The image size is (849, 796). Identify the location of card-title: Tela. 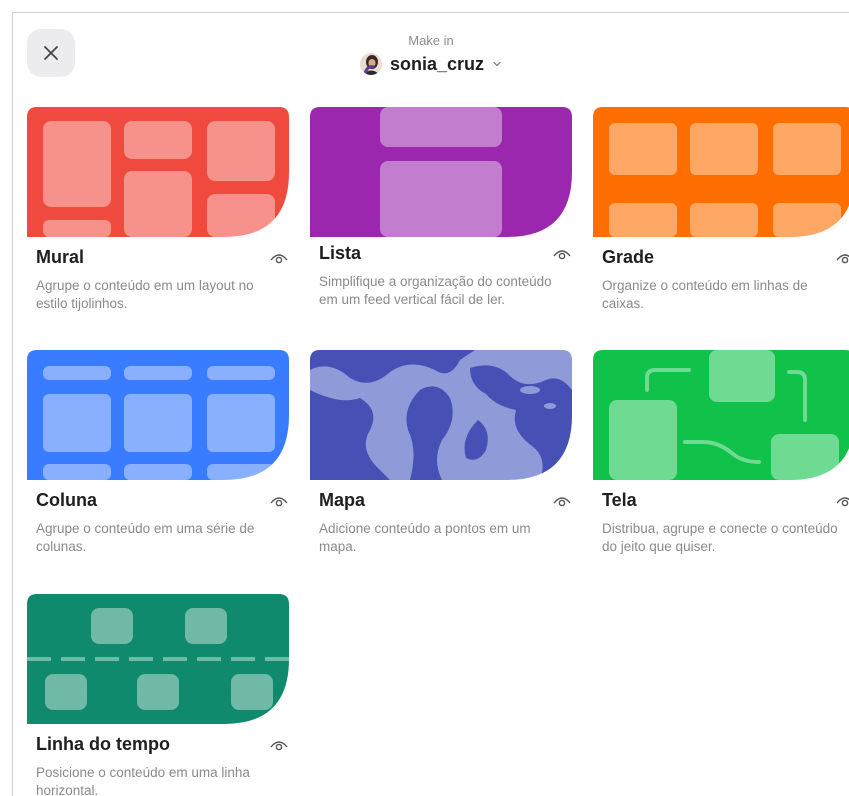
(619, 500).